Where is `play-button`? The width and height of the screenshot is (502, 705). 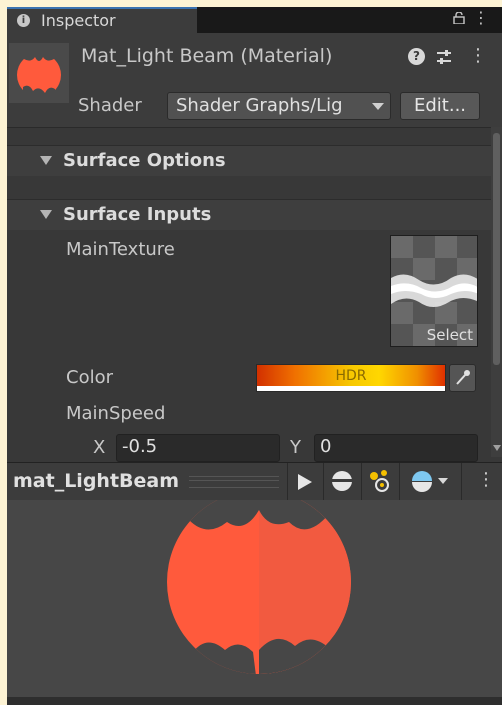
play-button is located at coordinates (305, 481).